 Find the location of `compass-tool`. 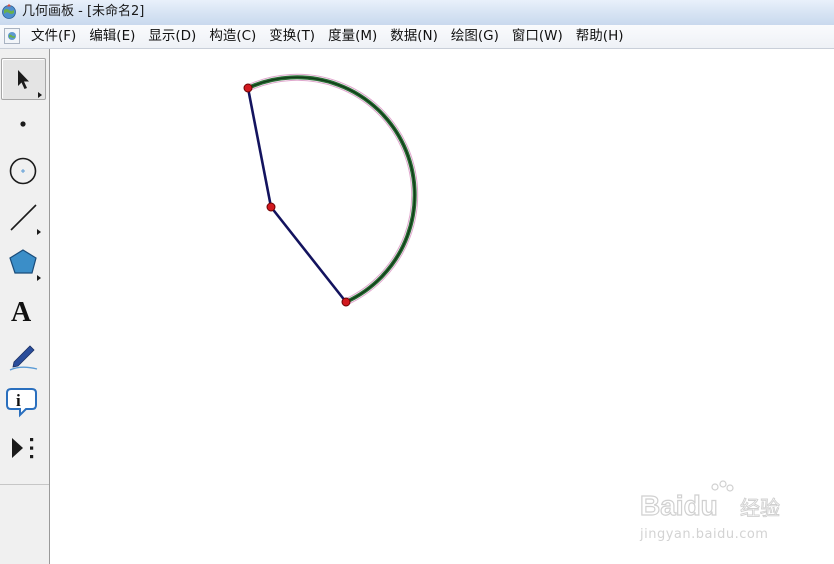

compass-tool is located at coordinates (23, 171).